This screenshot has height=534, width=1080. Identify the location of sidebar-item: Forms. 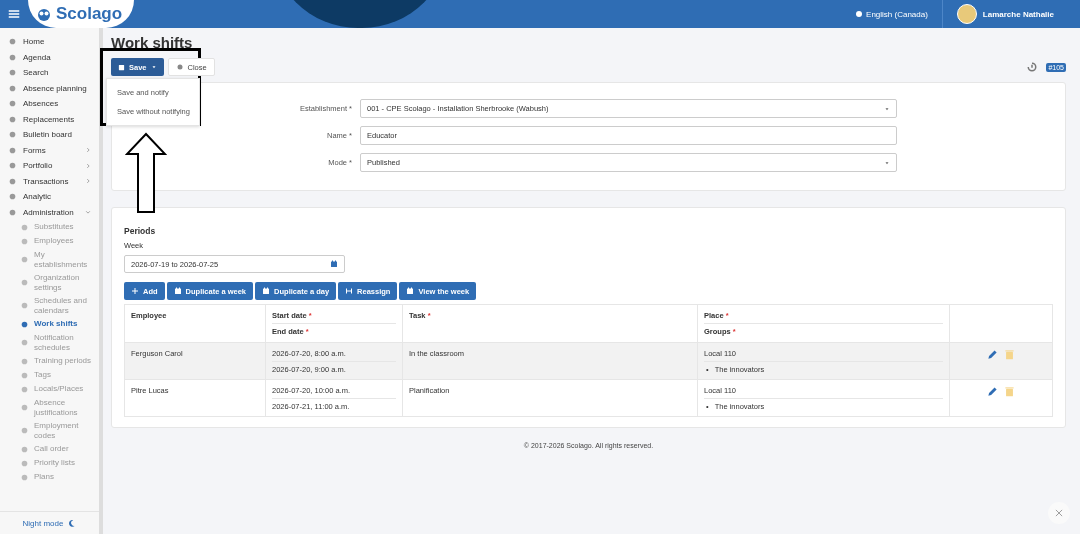
(49, 150).